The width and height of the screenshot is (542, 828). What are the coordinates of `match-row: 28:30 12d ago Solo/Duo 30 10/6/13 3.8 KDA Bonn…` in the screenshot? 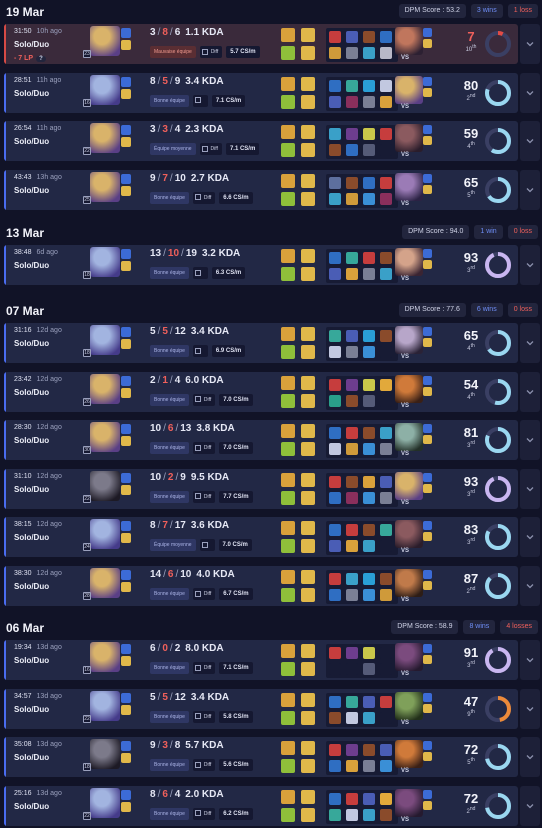 It's located at (261, 440).